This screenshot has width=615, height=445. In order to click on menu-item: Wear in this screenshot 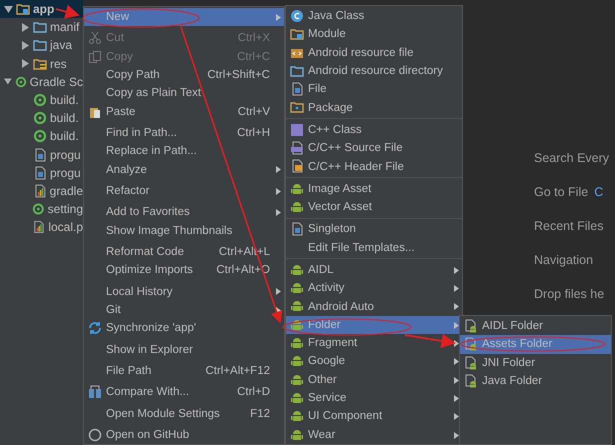, I will do `click(374, 435)`.